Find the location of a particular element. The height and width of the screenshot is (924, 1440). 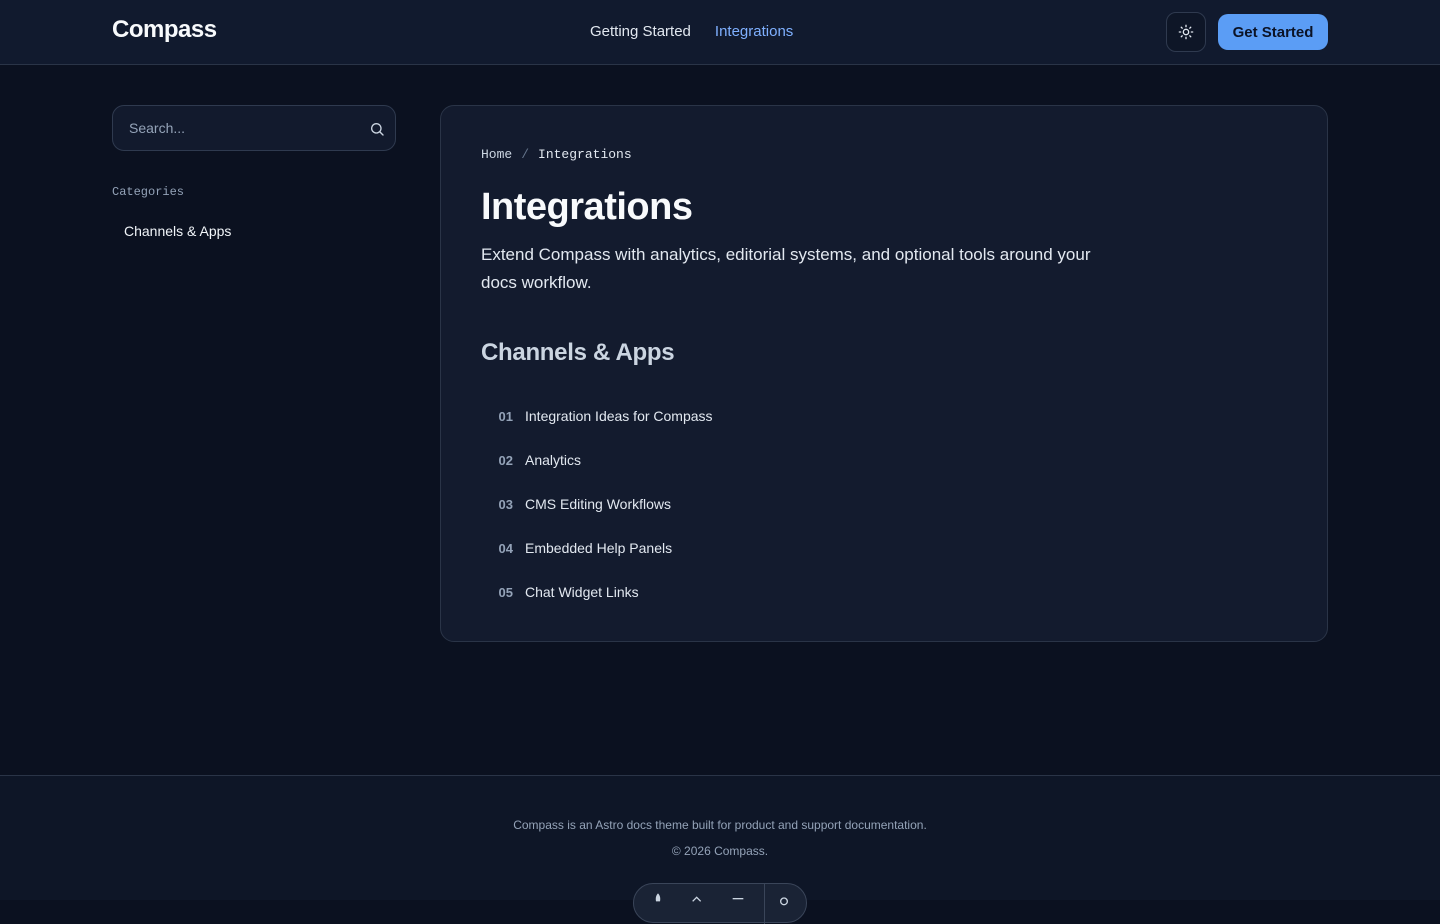

footer-copyright: © 2026 Compass. is located at coordinates (720, 851).